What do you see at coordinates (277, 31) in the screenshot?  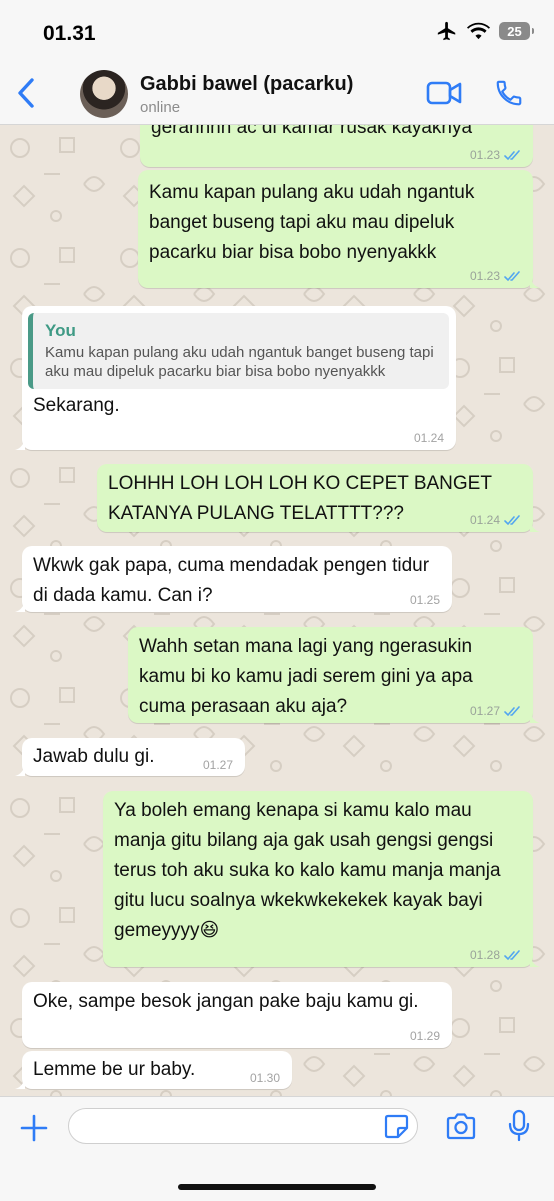 I see `status-bar: 01.31 25` at bounding box center [277, 31].